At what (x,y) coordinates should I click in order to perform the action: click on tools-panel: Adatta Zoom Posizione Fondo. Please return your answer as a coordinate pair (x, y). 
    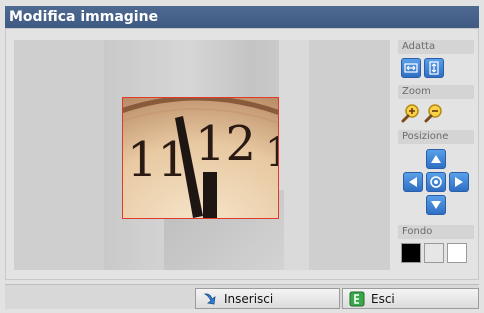
    Looking at the image, I should click on (436, 155).